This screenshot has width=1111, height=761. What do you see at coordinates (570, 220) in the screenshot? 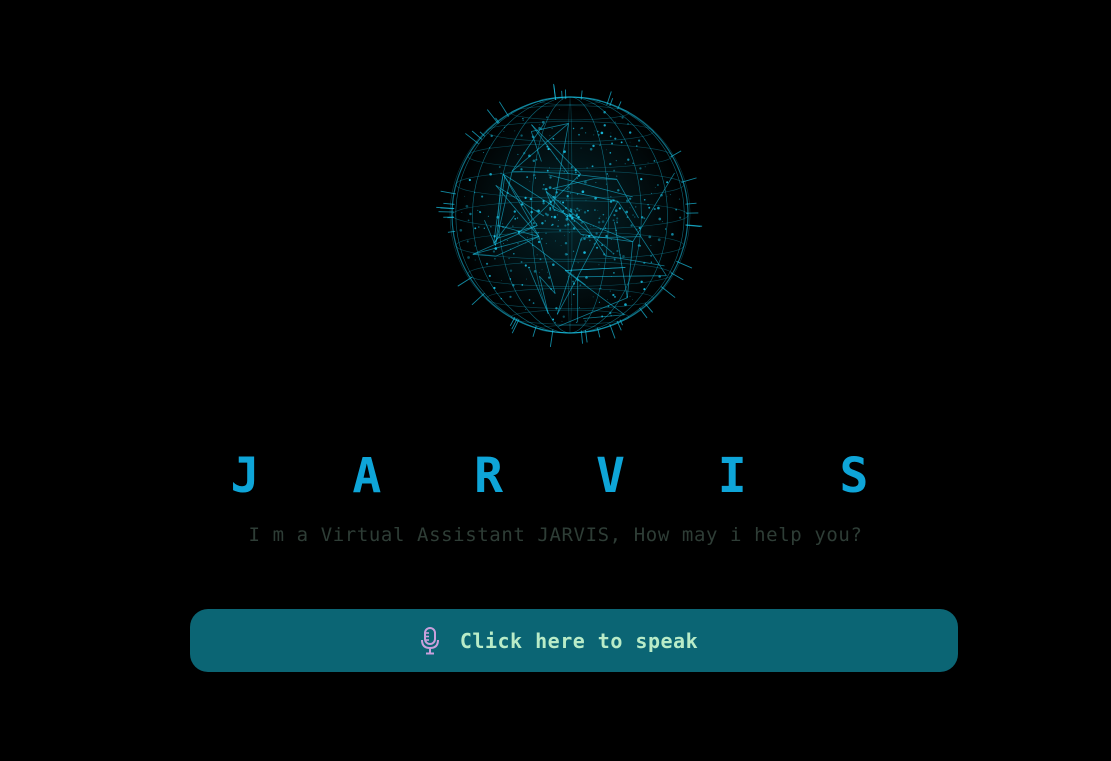
I see `wireframe-globe-icon` at bounding box center [570, 220].